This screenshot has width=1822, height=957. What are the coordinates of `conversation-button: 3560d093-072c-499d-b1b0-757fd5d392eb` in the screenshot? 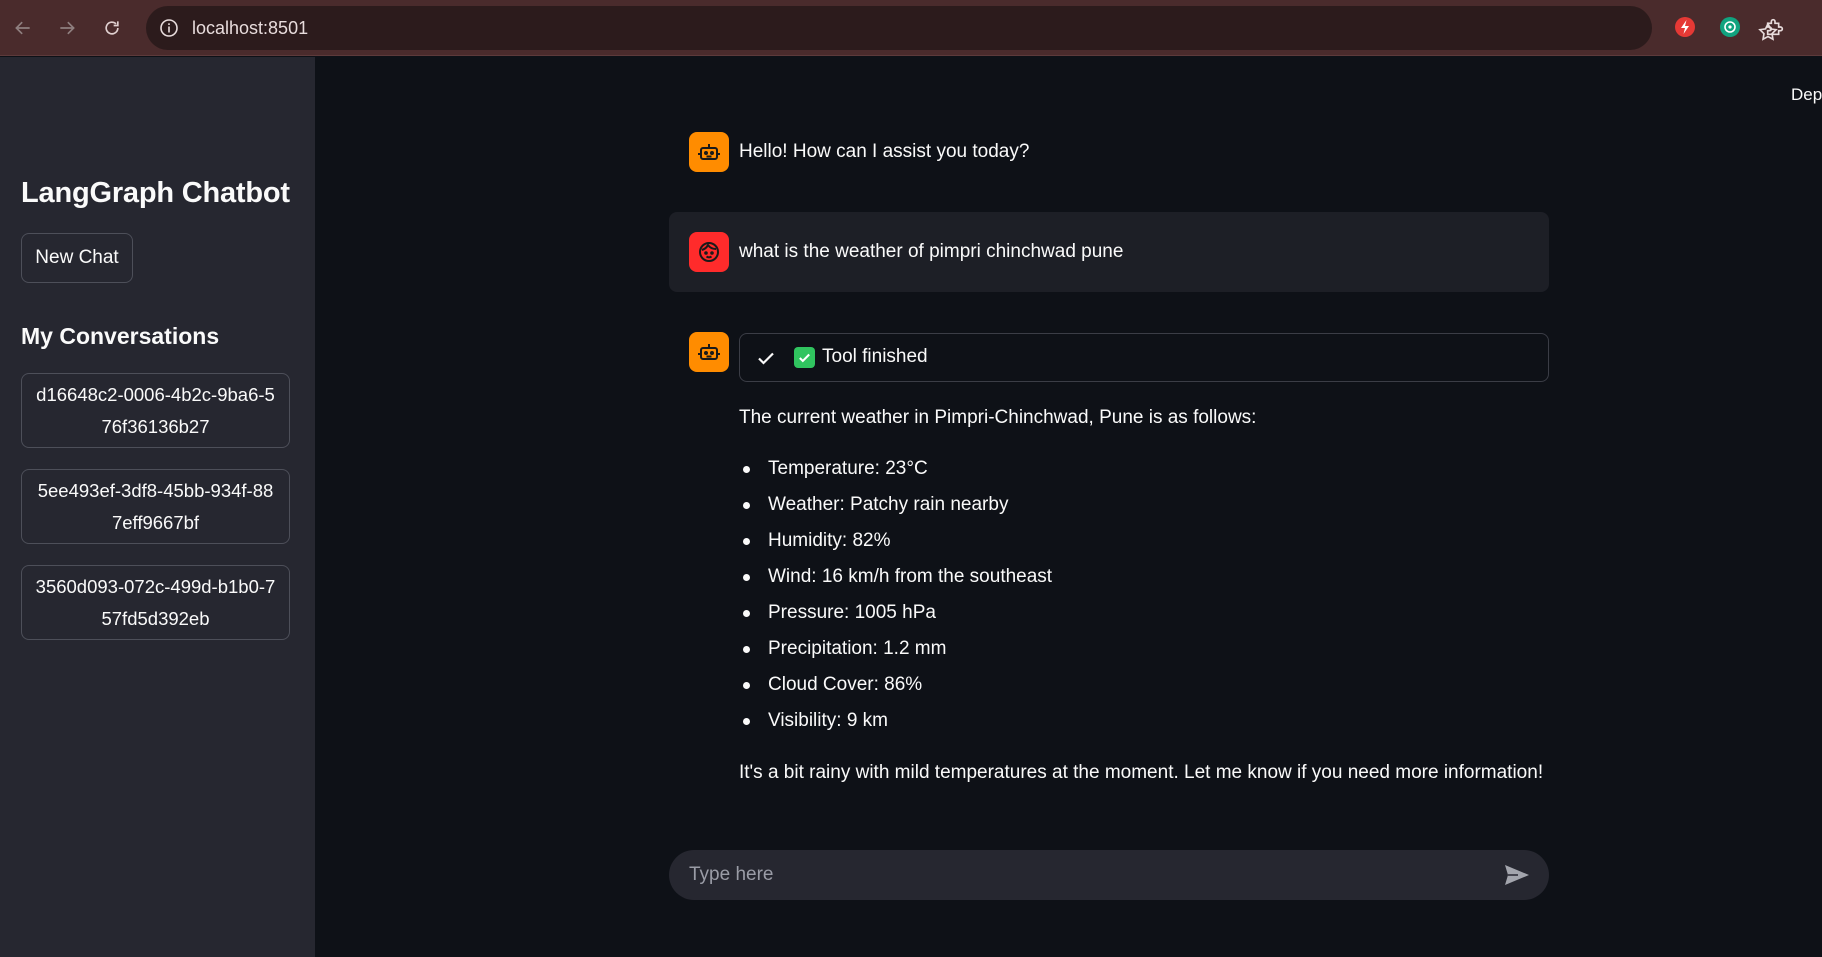 It's located at (155, 602).